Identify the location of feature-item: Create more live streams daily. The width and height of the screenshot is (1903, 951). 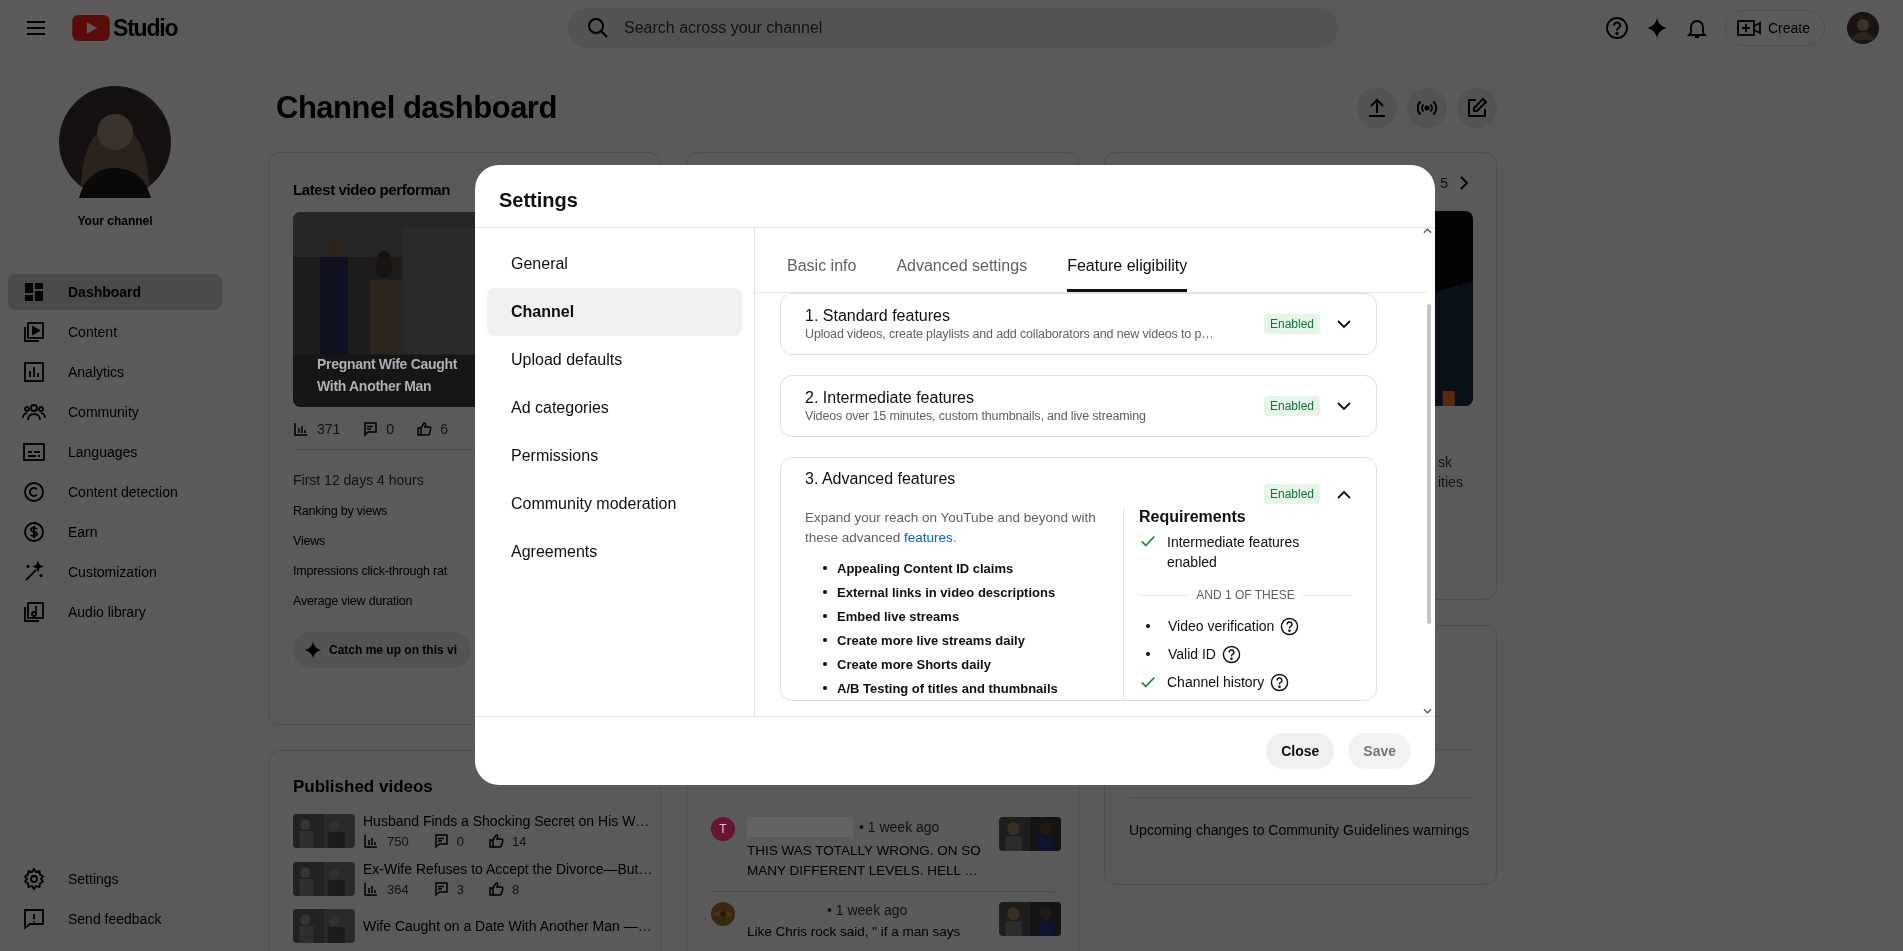
(931, 640).